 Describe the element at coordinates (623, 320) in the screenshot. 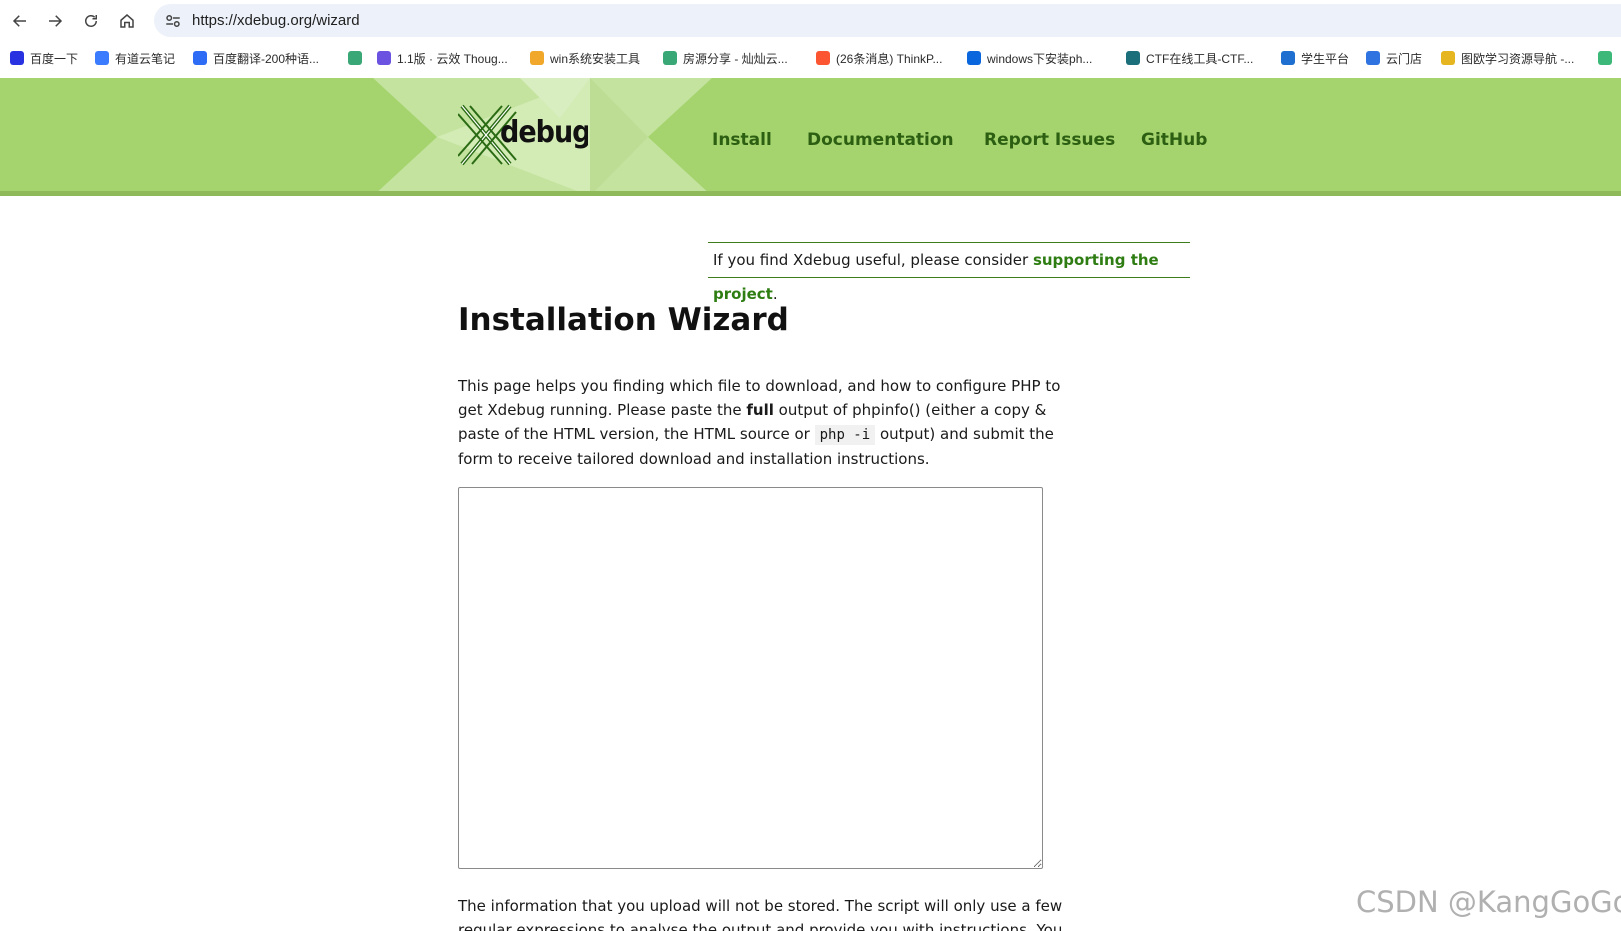

I see `page-title: Installation Wizard` at that location.